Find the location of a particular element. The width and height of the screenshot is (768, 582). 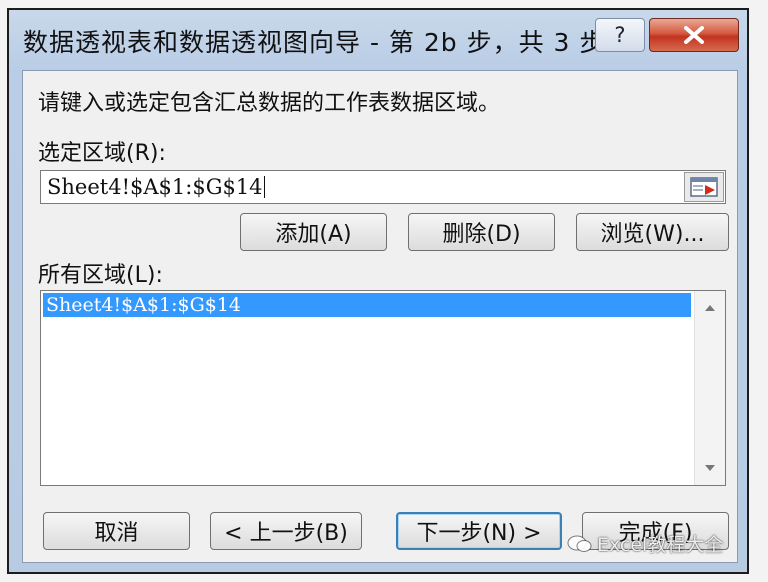

all-ranges-label-key: (L) is located at coordinates (141, 275).